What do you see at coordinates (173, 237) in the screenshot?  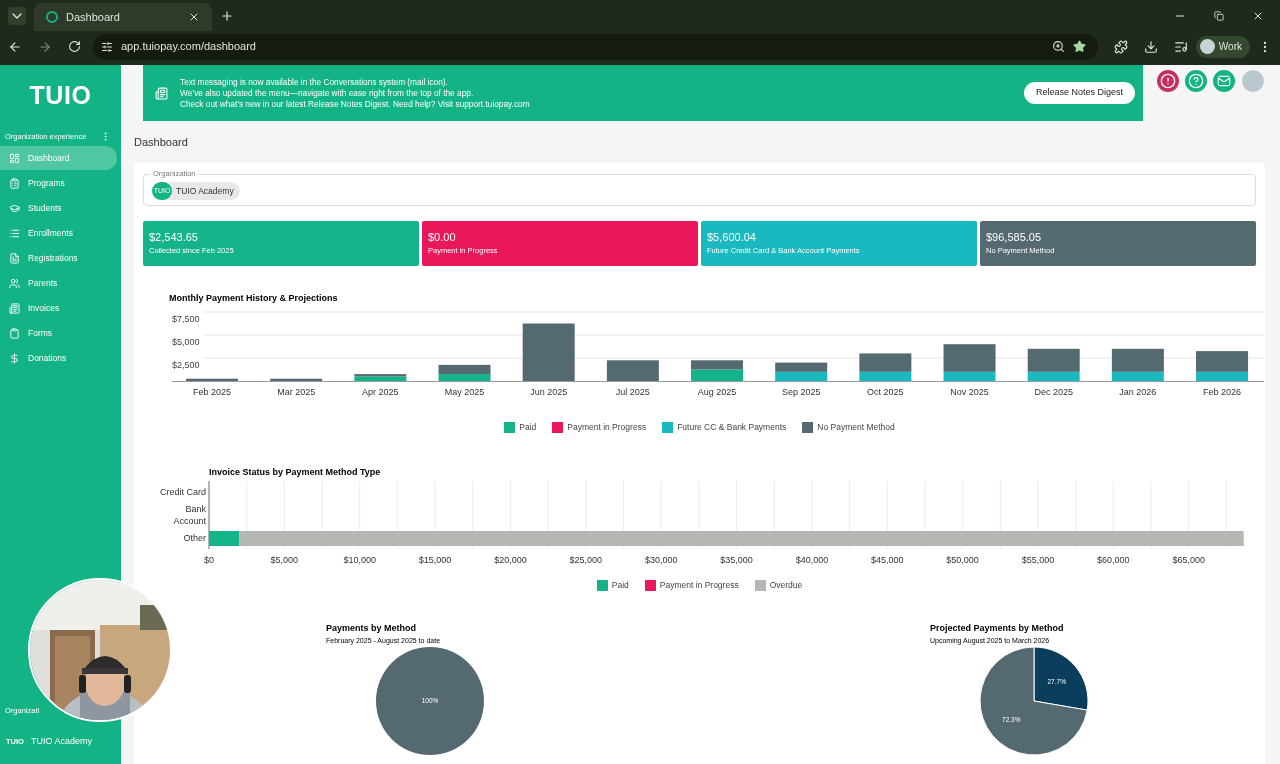 I see `stat-value: $2,543.65` at bounding box center [173, 237].